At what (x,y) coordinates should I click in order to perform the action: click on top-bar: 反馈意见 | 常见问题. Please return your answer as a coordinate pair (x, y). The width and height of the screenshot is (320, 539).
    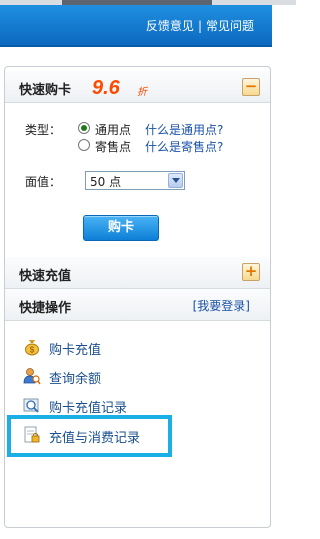
    Looking at the image, I should click on (136, 26).